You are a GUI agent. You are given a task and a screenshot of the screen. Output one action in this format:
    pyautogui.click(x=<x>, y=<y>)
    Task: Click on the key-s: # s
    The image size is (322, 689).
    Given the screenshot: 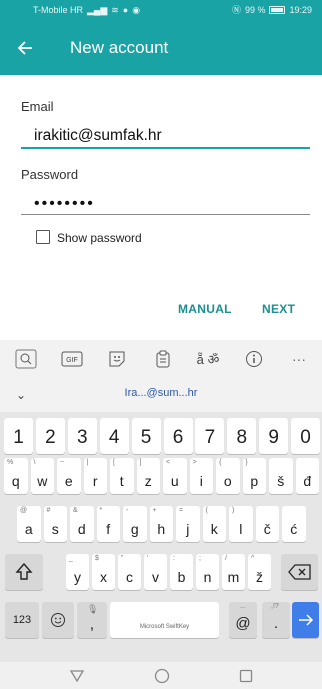 What is the action you would take?
    pyautogui.click(x=55, y=524)
    